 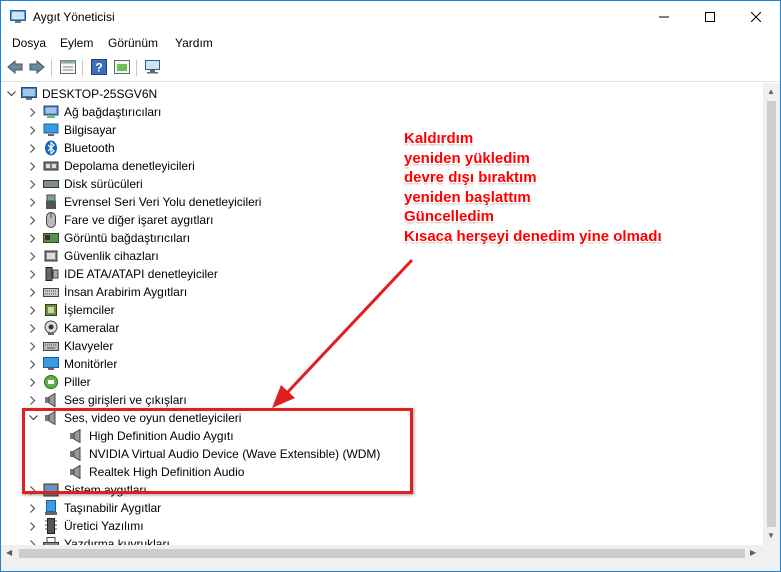 What do you see at coordinates (467, 197) in the screenshot?
I see `annotation-line: yeniden başlattım` at bounding box center [467, 197].